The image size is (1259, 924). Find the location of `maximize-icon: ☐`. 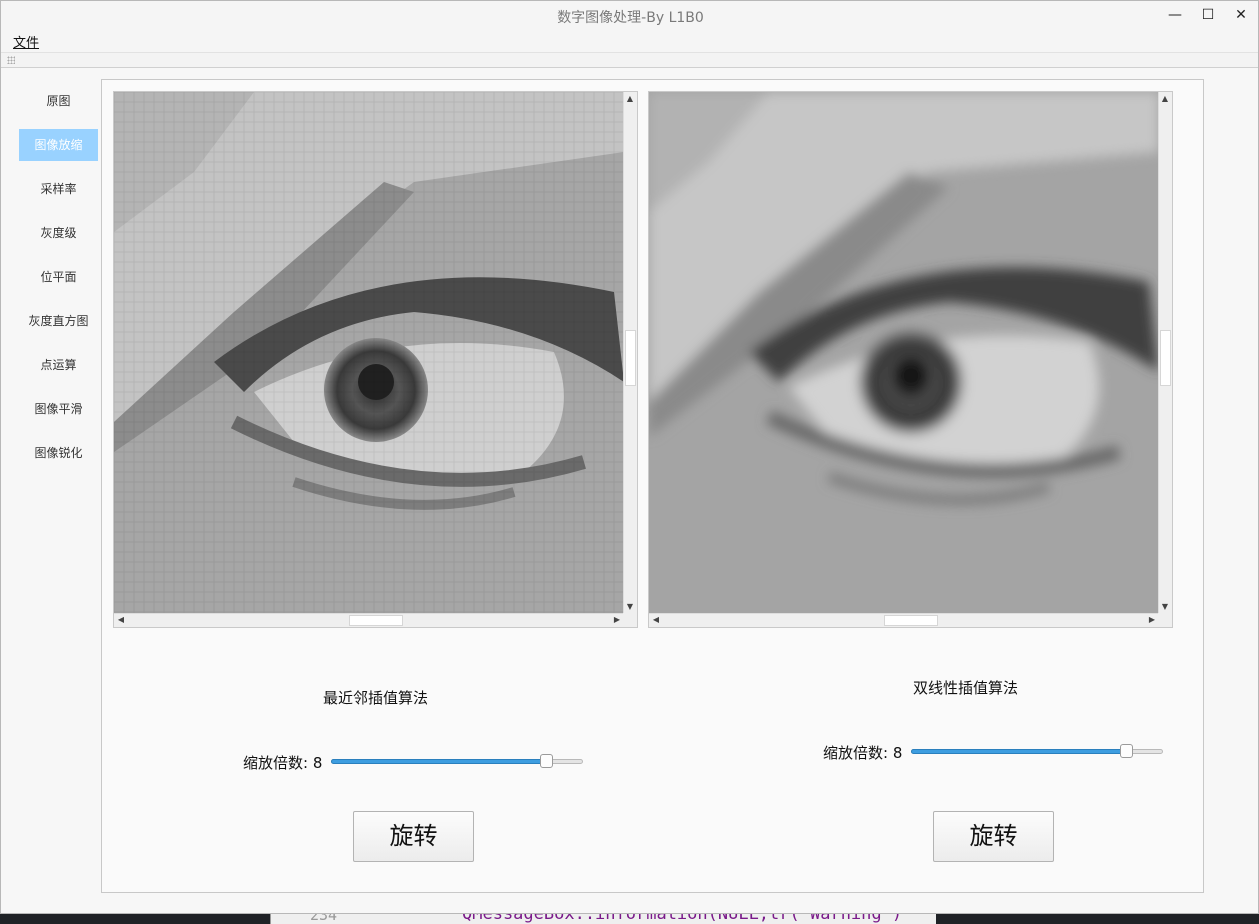

maximize-icon: ☐ is located at coordinates (1208, 15).